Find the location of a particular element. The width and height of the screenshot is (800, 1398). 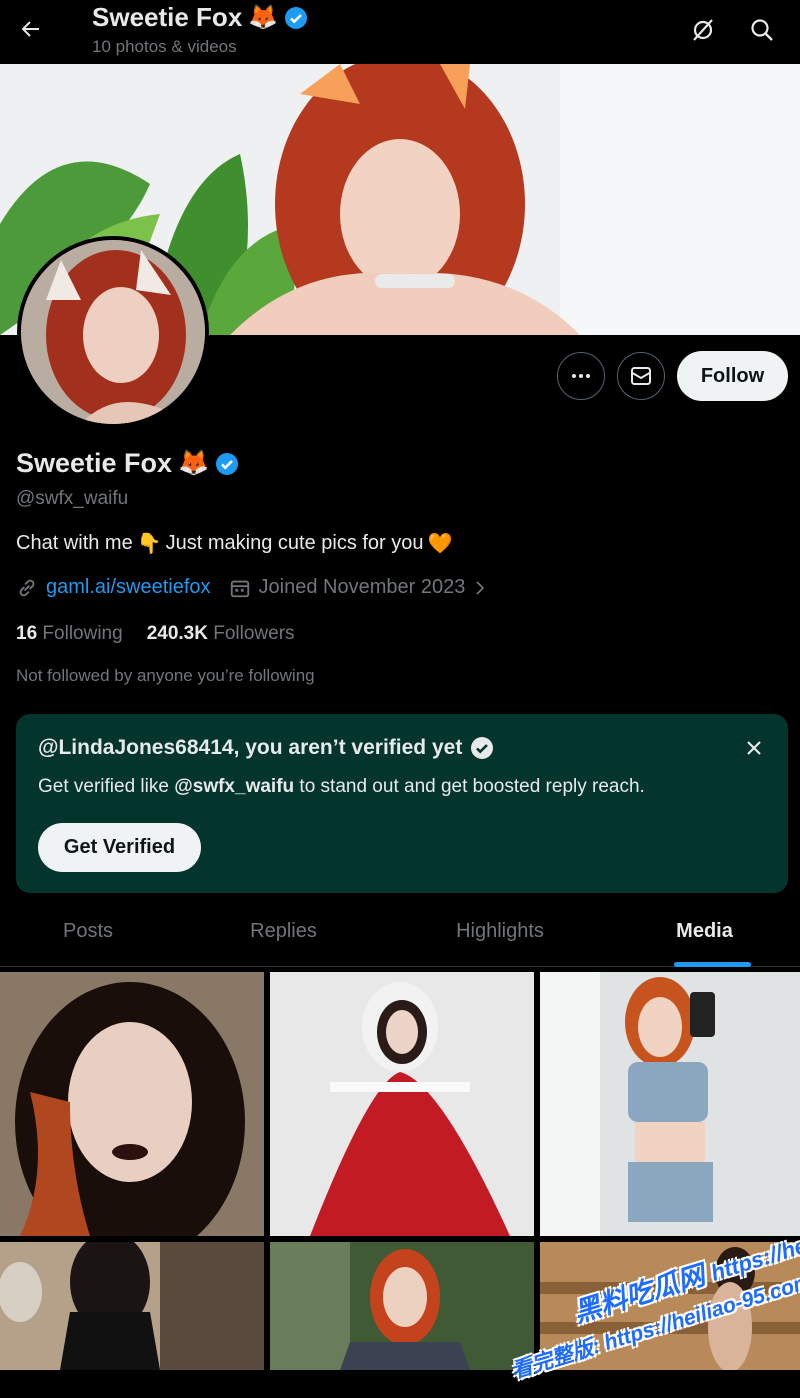

active-tab-indicator is located at coordinates (712, 964).